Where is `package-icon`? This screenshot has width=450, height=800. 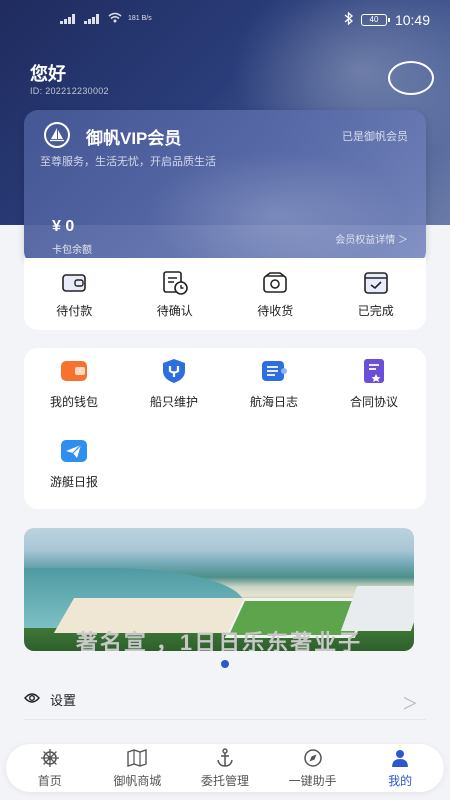 package-icon is located at coordinates (275, 283).